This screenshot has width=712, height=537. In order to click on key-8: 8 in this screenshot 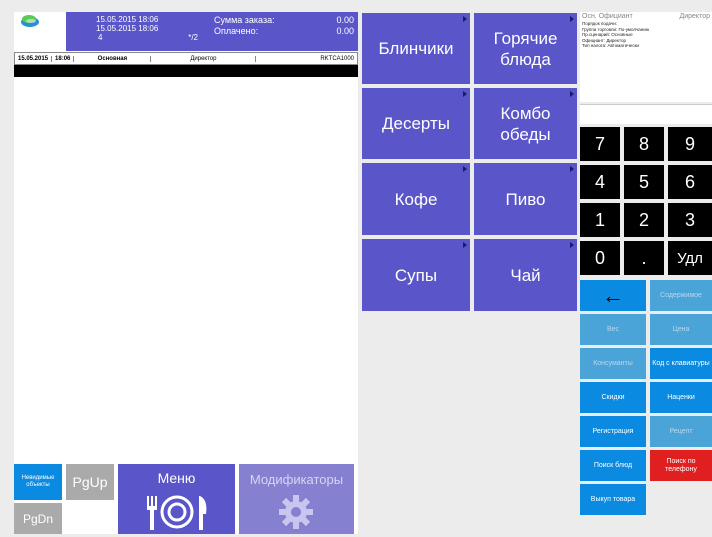, I will do `click(644, 144)`.